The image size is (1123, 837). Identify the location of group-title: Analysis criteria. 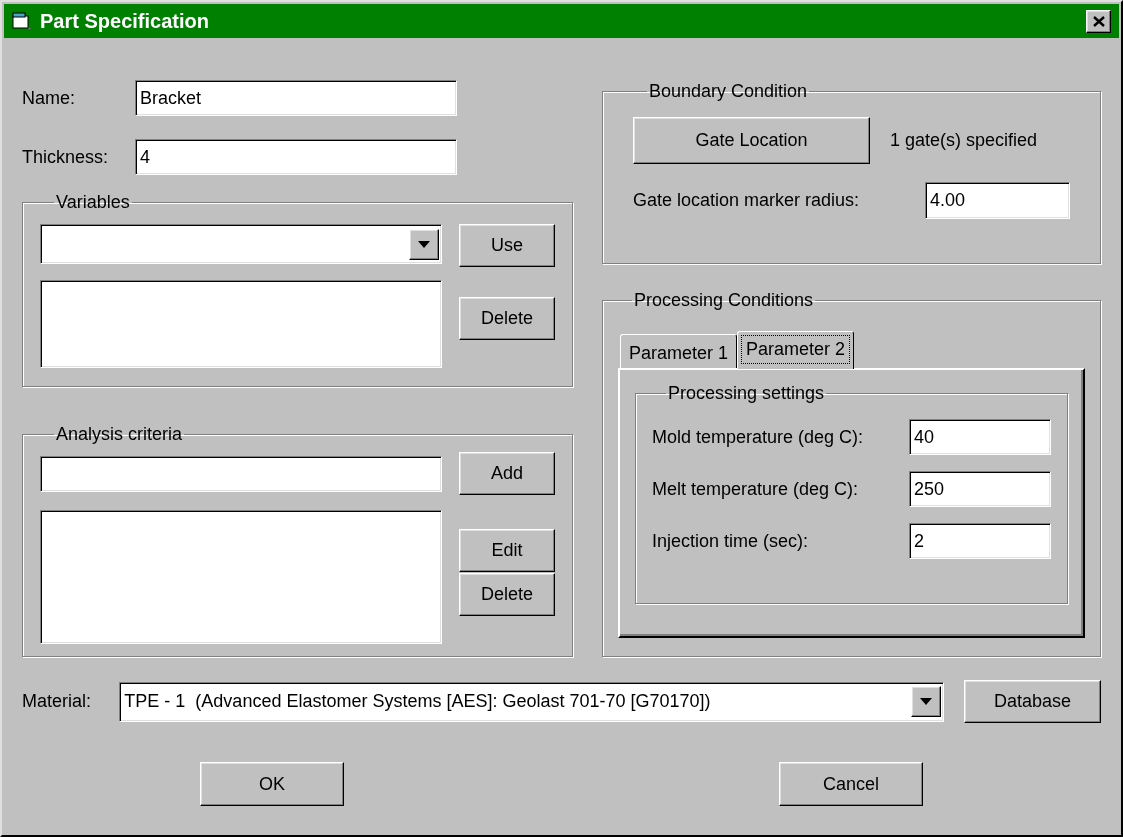
(119, 434).